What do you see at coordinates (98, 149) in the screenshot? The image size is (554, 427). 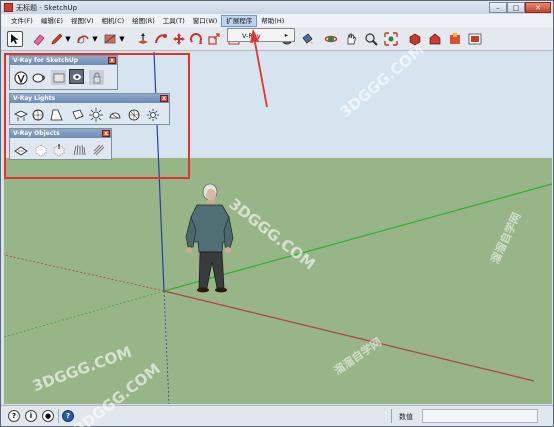 I see `mesh-clipper-icon` at bounding box center [98, 149].